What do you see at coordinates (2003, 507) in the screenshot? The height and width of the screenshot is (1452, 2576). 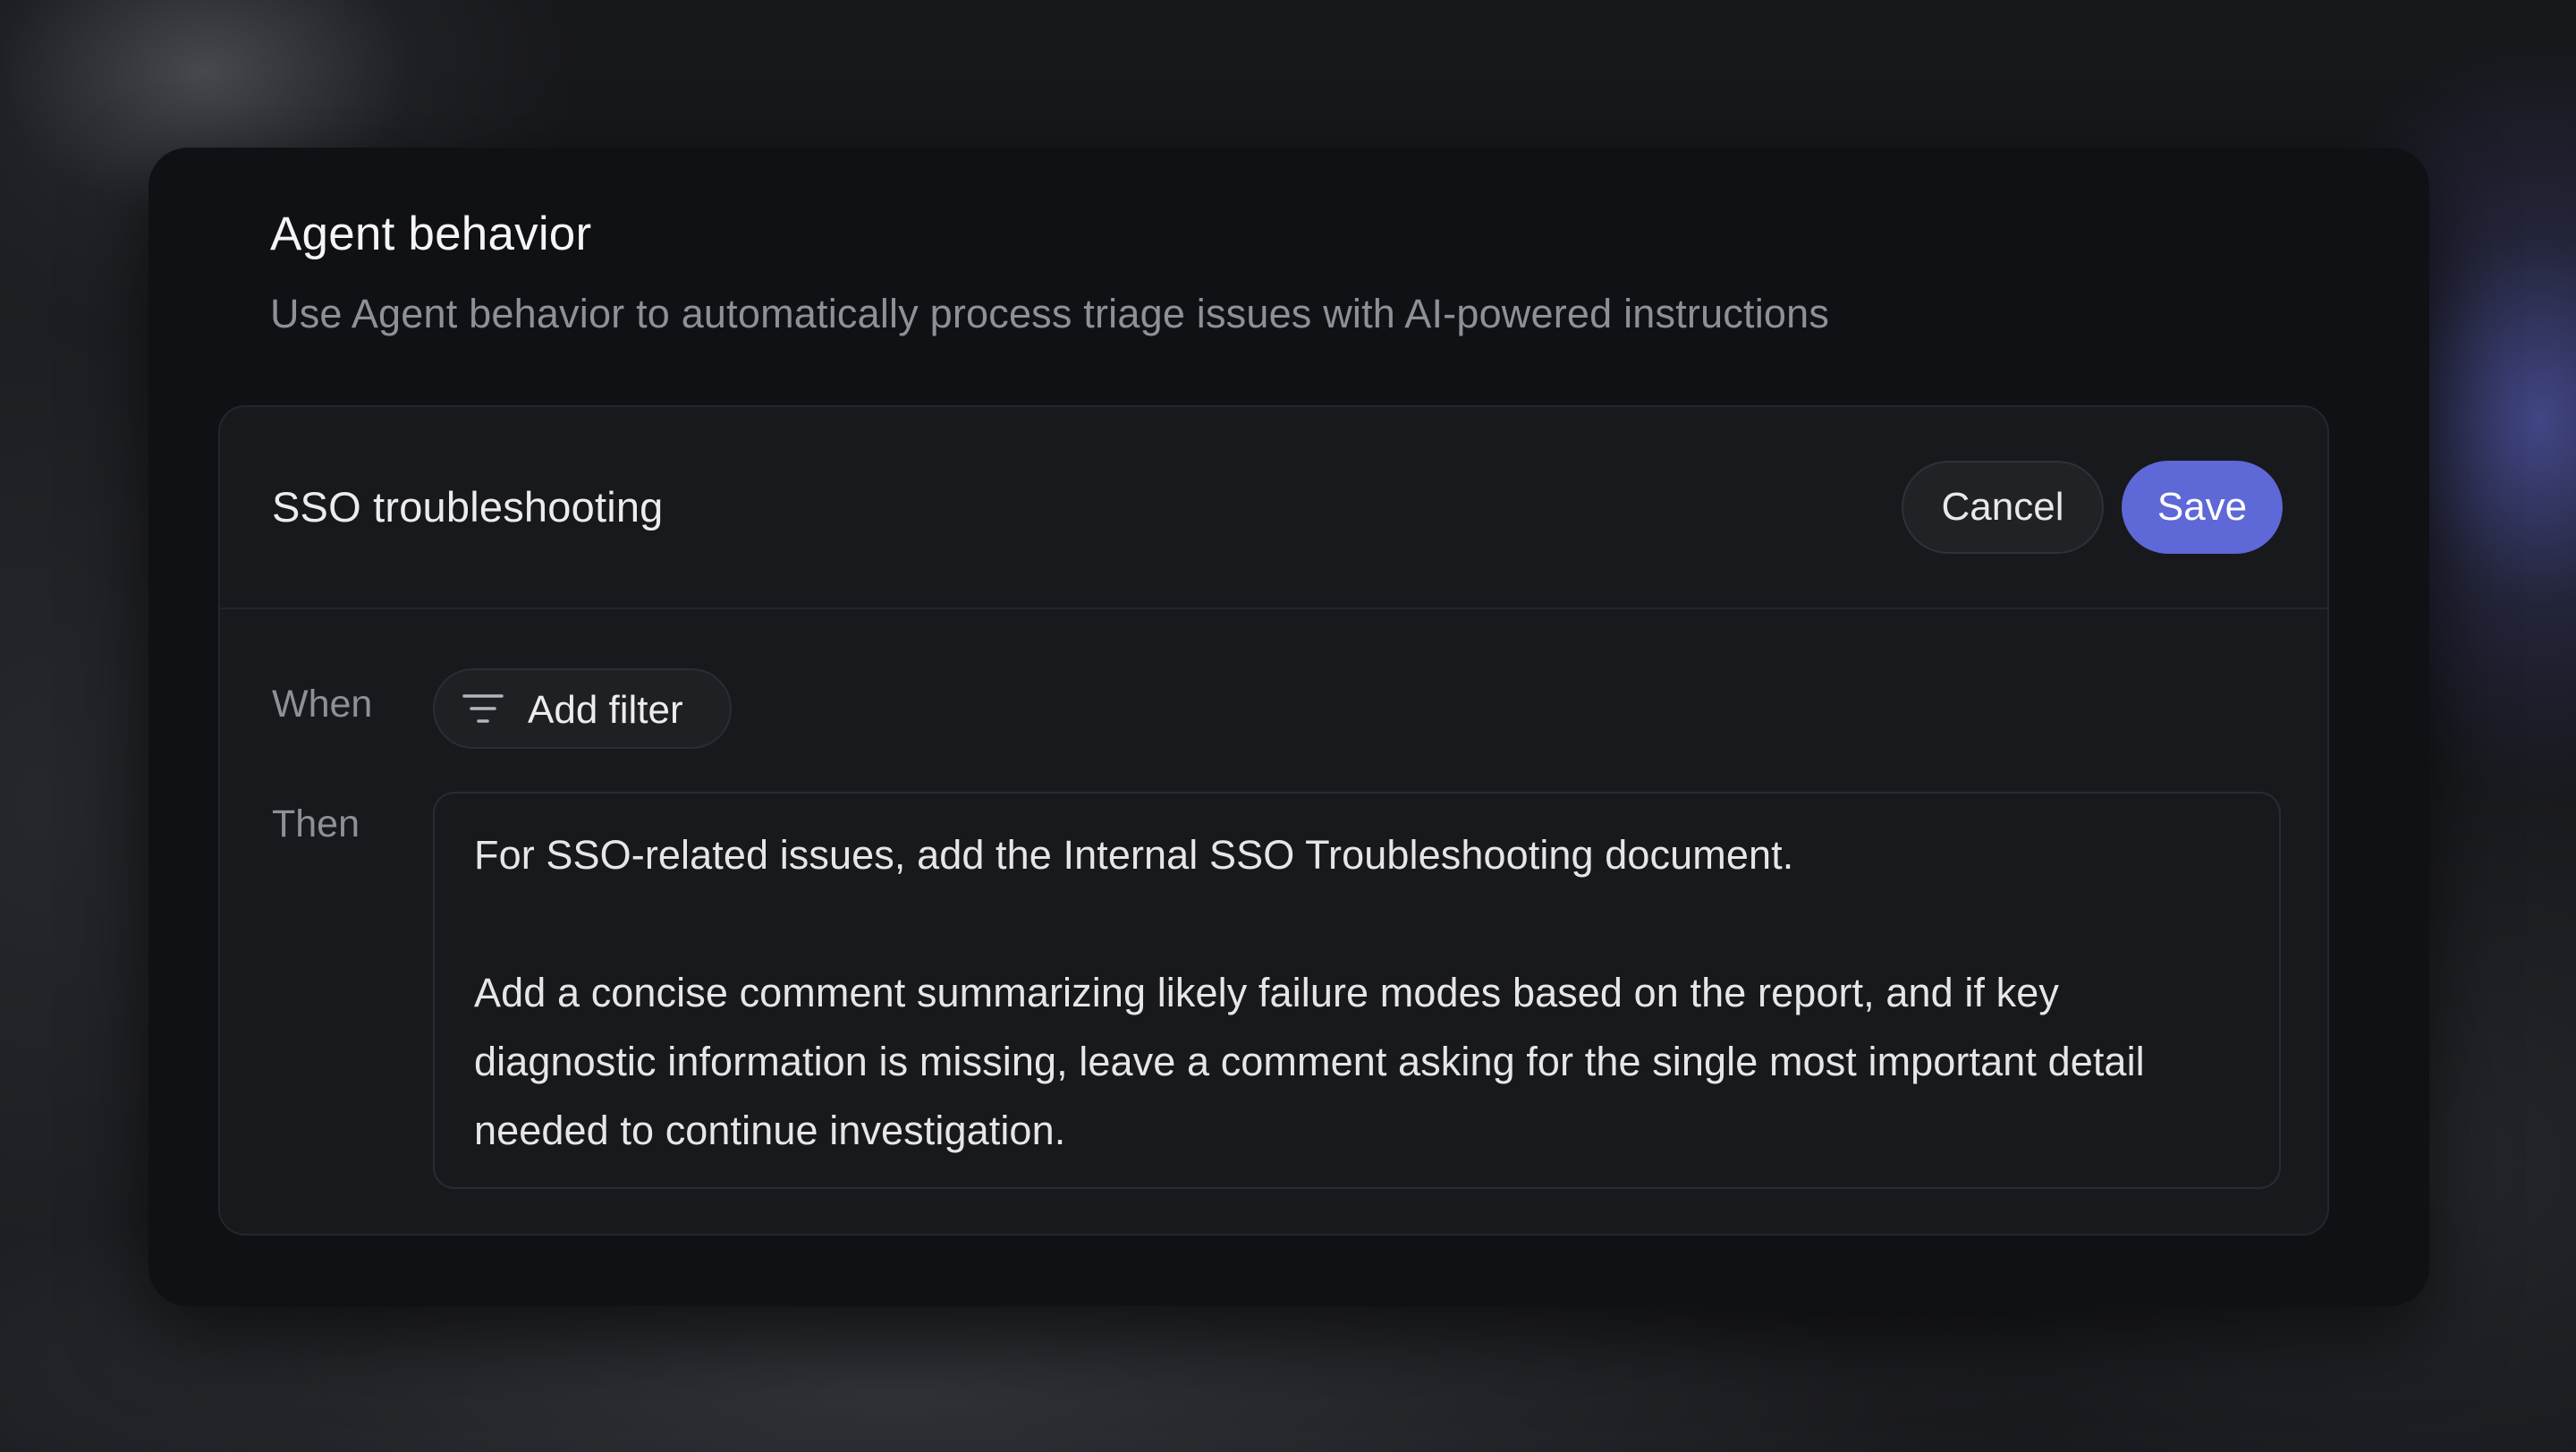 I see `cancel-button: Cancel` at bounding box center [2003, 507].